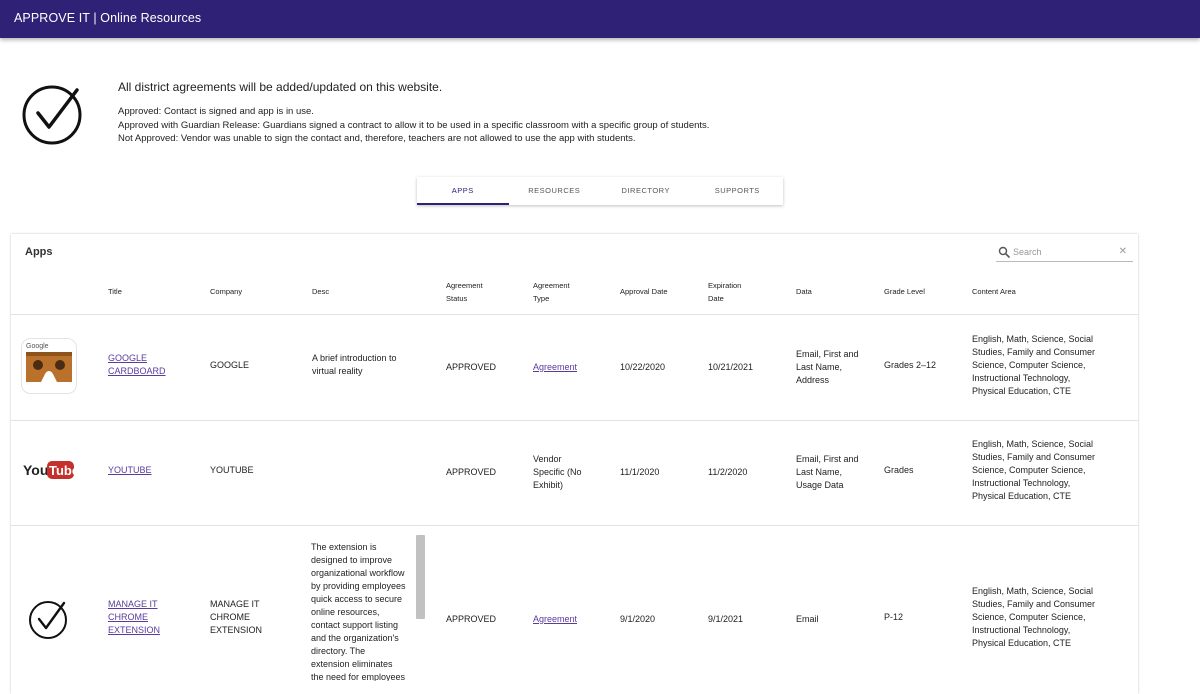  I want to click on column-header-label: Date, so click(716, 298).